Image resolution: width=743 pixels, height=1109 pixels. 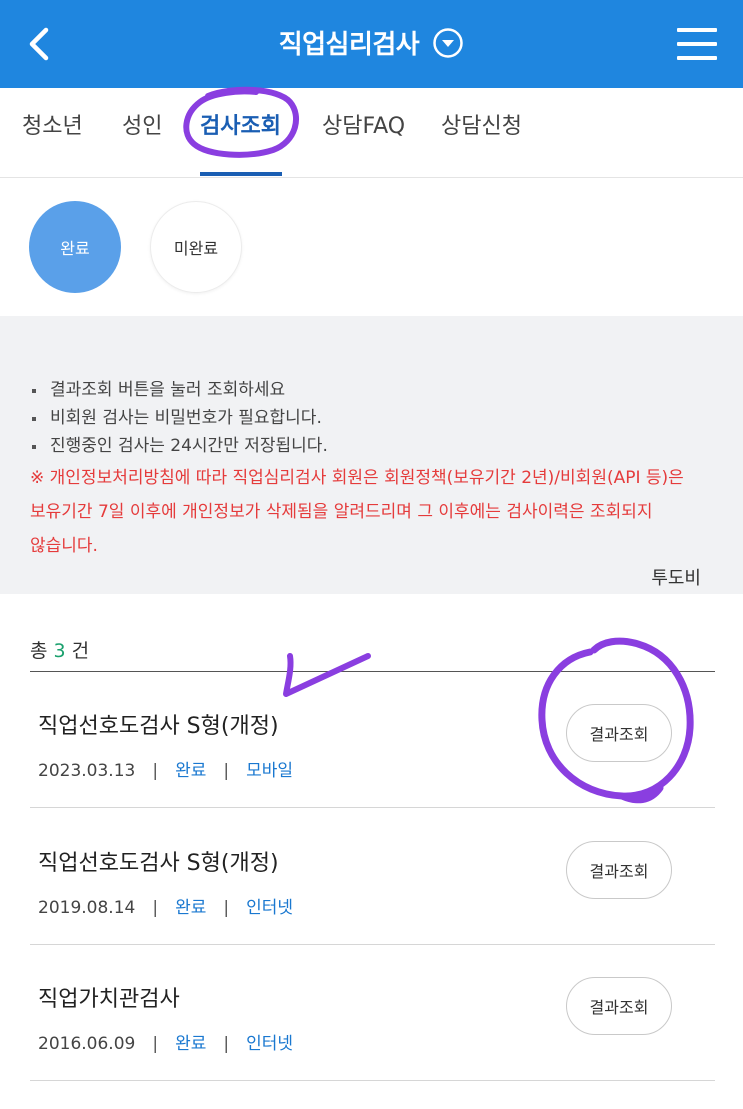 What do you see at coordinates (241, 174) in the screenshot?
I see `active-tab-indicator` at bounding box center [241, 174].